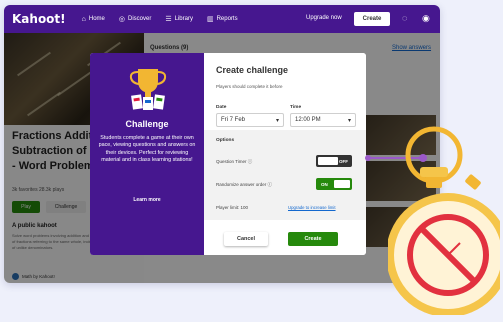 This screenshot has width=503, height=322. I want to click on home-icon: ⌂, so click(83, 19).